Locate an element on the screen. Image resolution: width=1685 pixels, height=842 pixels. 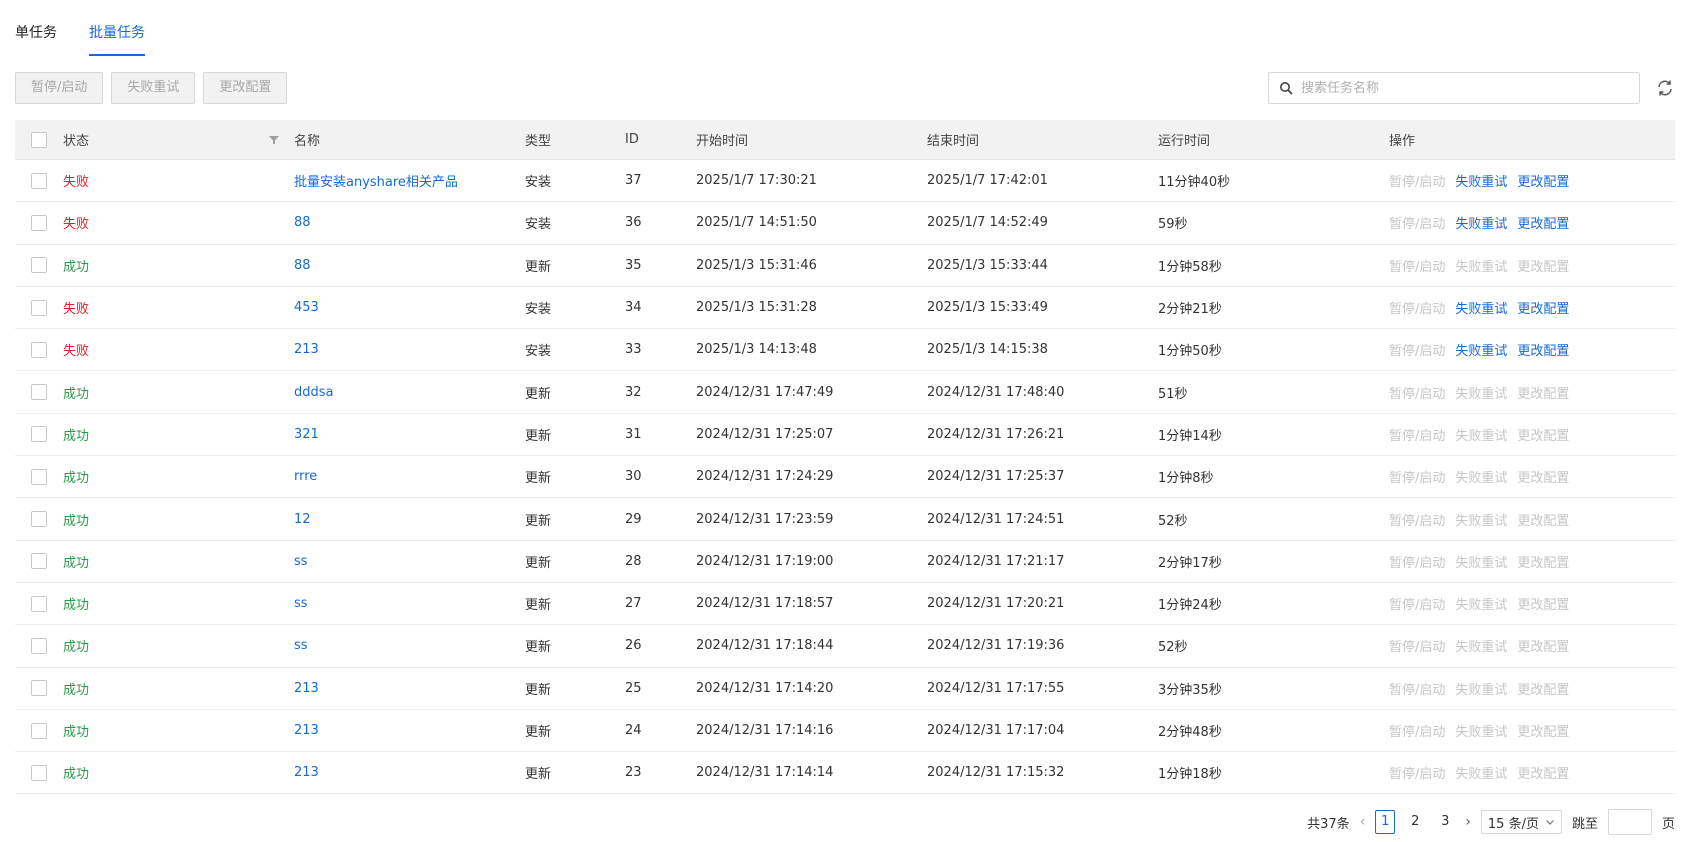
change-config-button: 更改配置 is located at coordinates (245, 88).